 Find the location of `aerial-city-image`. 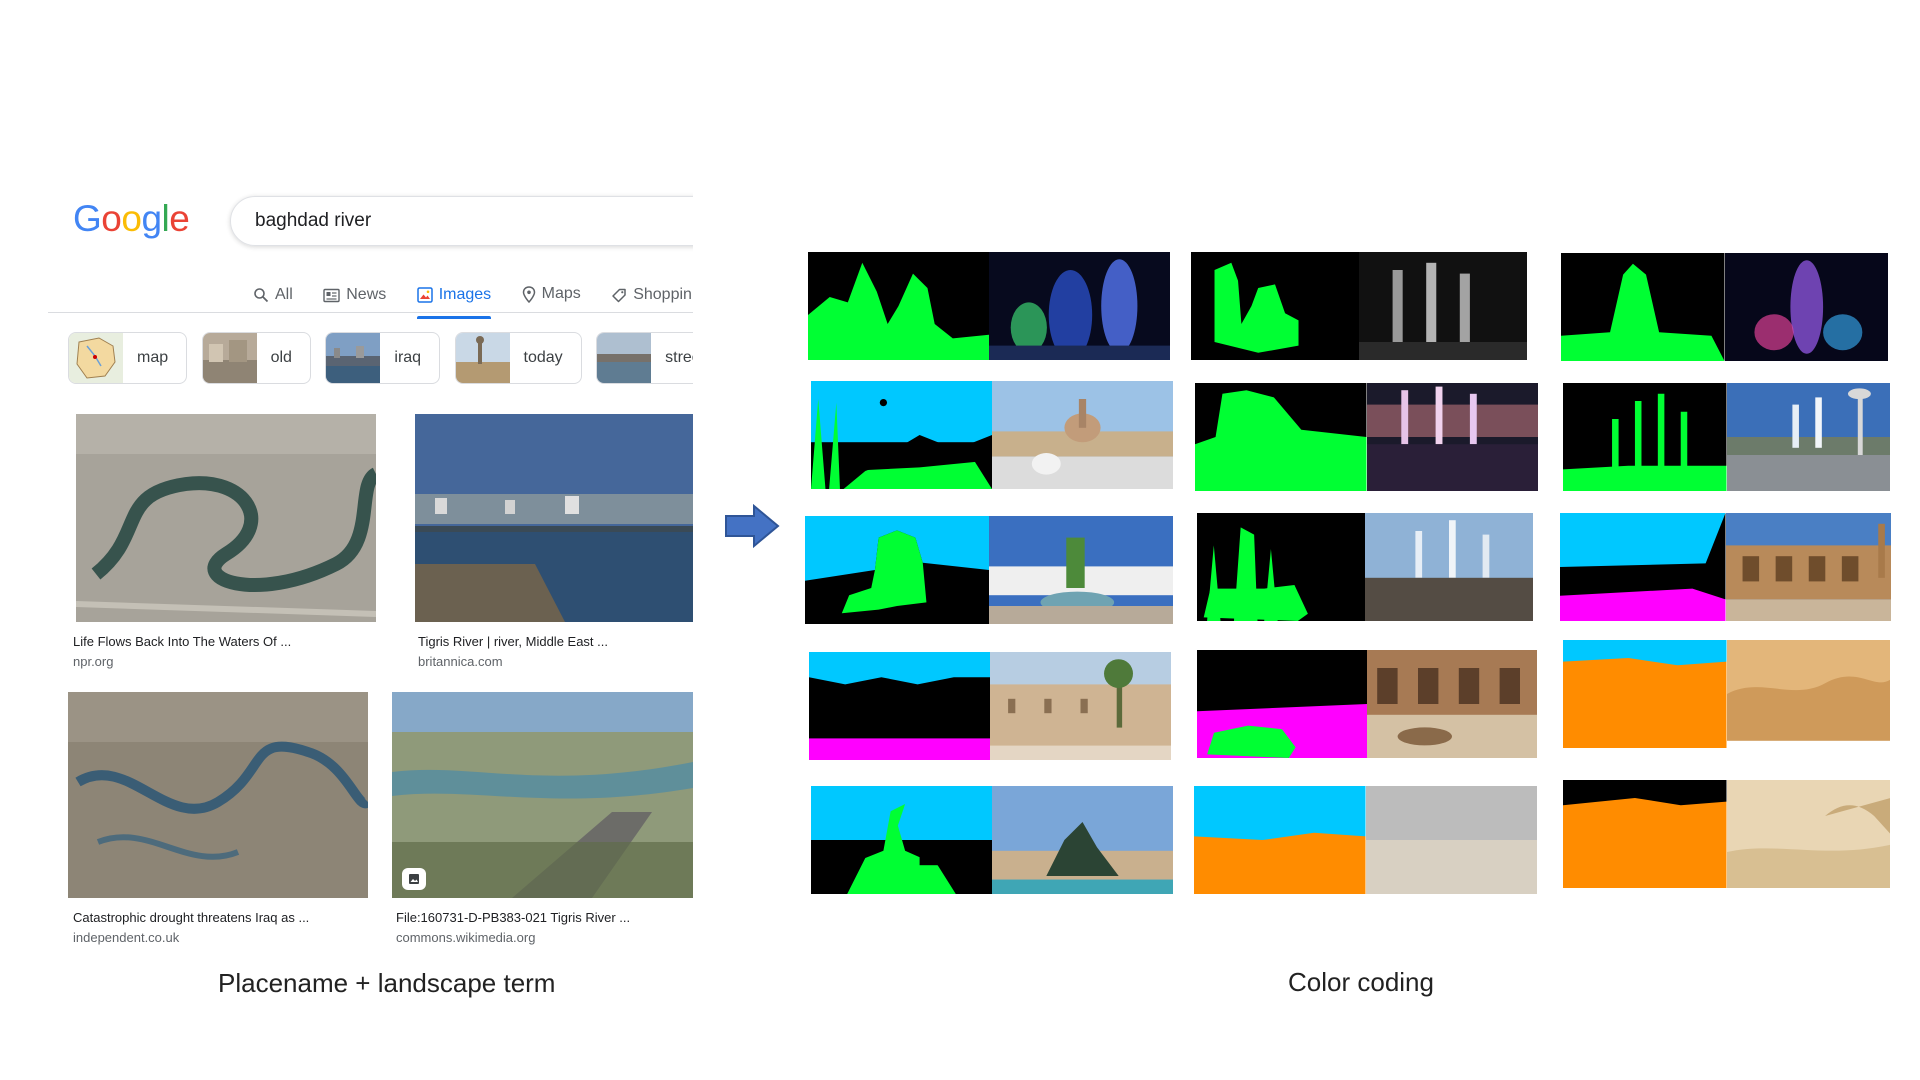

aerial-city-image is located at coordinates (226, 518).